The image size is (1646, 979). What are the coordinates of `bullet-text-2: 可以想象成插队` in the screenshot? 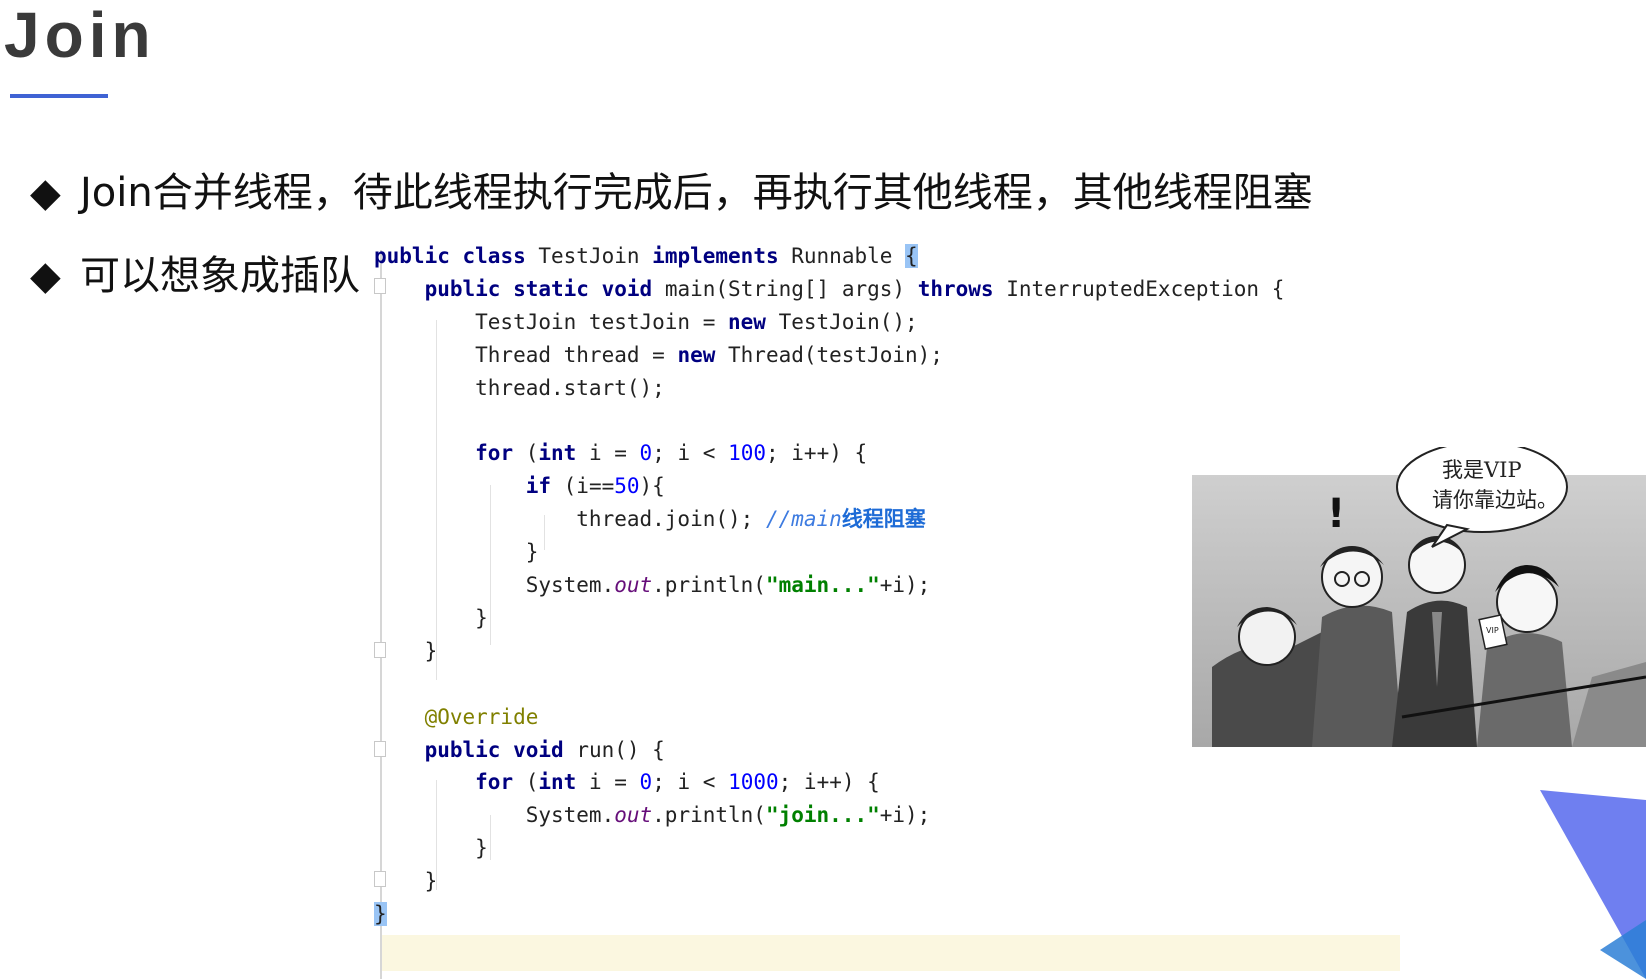 It's located at (220, 276).